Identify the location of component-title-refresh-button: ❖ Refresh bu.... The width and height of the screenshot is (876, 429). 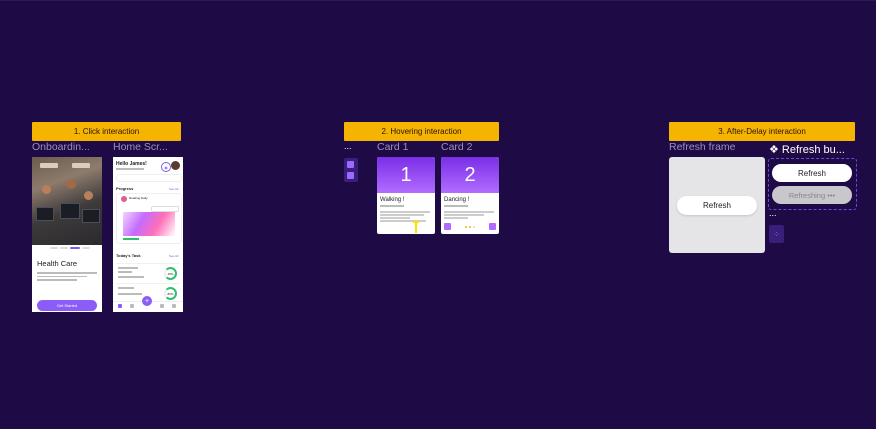
(814, 149).